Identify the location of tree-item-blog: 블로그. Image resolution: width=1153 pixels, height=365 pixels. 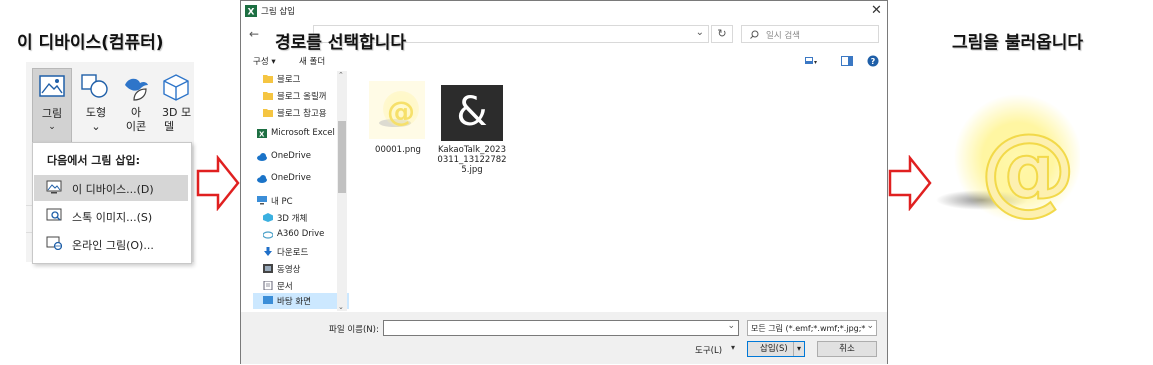
(301, 79).